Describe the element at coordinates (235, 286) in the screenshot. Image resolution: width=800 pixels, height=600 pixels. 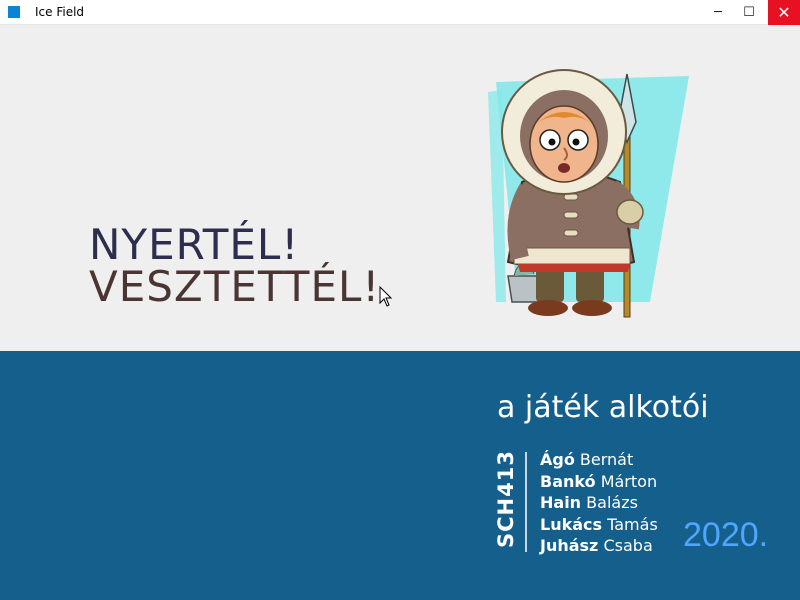
I see `lose-message: VESZTETTÉL!` at that location.